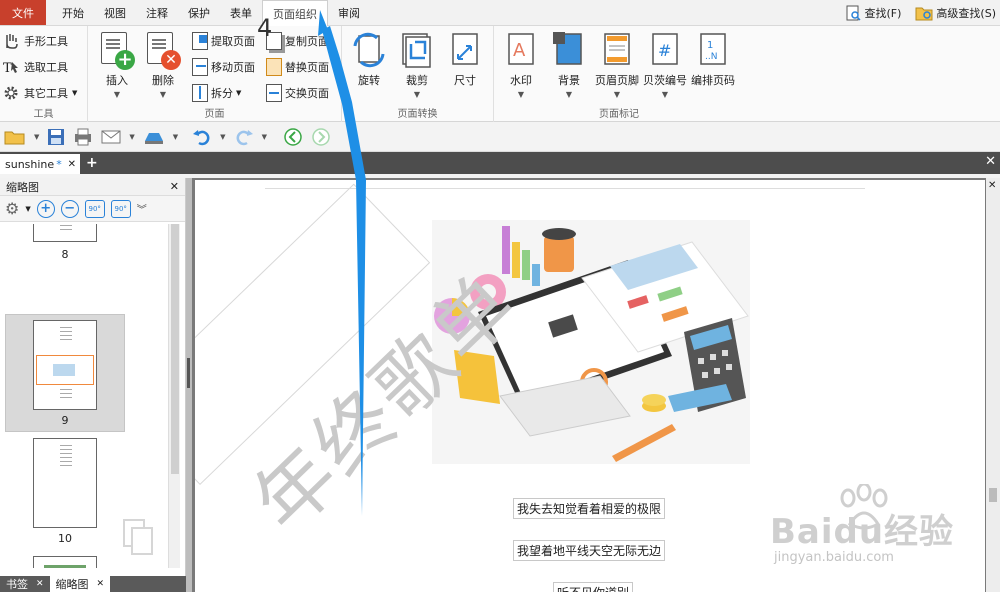  Describe the element at coordinates (349, 12) in the screenshot. I see `menu-review: 审阅` at that location.